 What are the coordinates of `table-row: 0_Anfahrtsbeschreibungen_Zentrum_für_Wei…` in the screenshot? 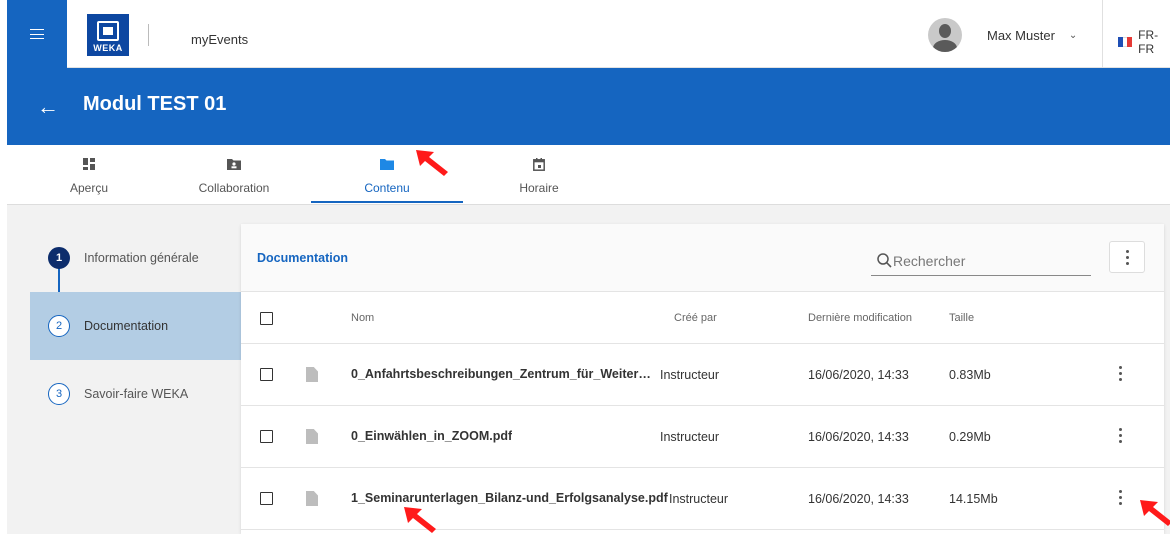 It's located at (702, 375).